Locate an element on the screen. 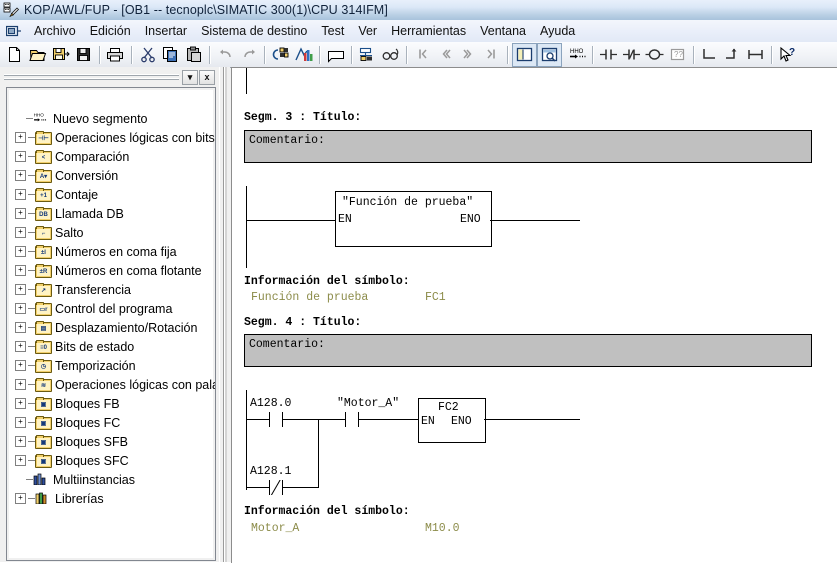 This screenshot has height=563, width=837. new-network-icon: HHO is located at coordinates (576, 55).